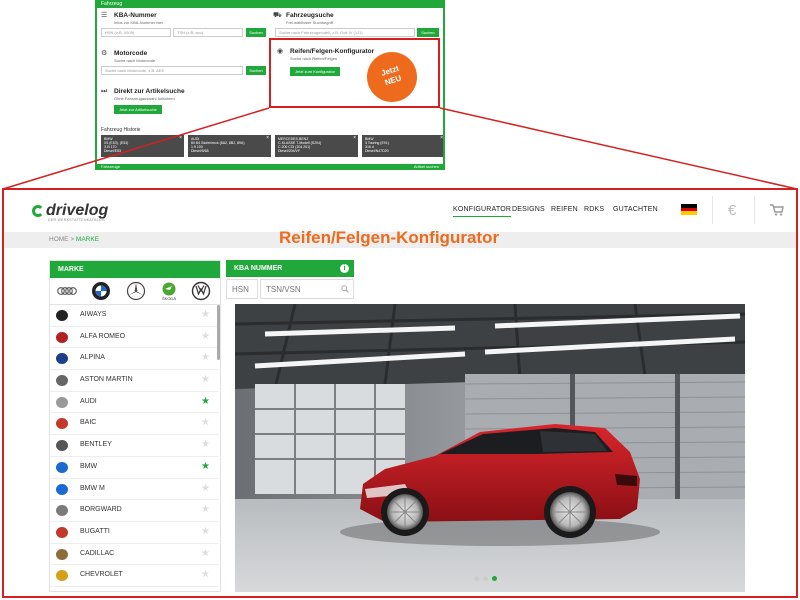  What do you see at coordinates (176, 18) in the screenshot?
I see `mini-kba-section: ☰ KBA-Nummer Infos zur KBA-Nummer hier` at bounding box center [176, 18].